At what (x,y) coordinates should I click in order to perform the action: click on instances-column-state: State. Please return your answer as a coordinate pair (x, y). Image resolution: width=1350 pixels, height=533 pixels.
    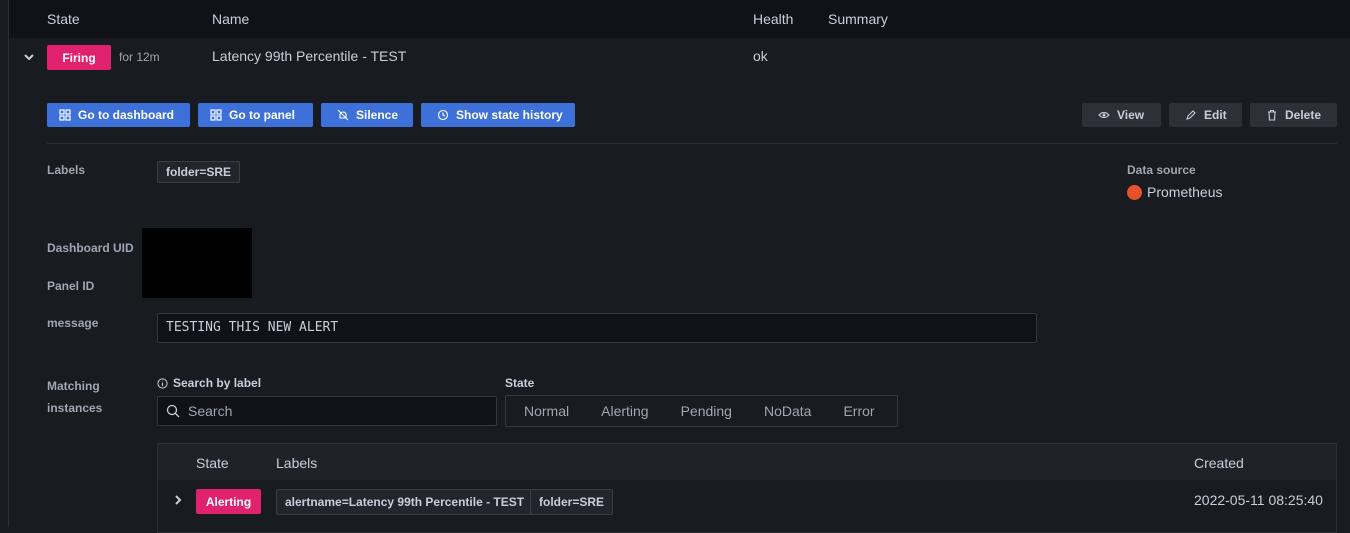
    Looking at the image, I should click on (212, 463).